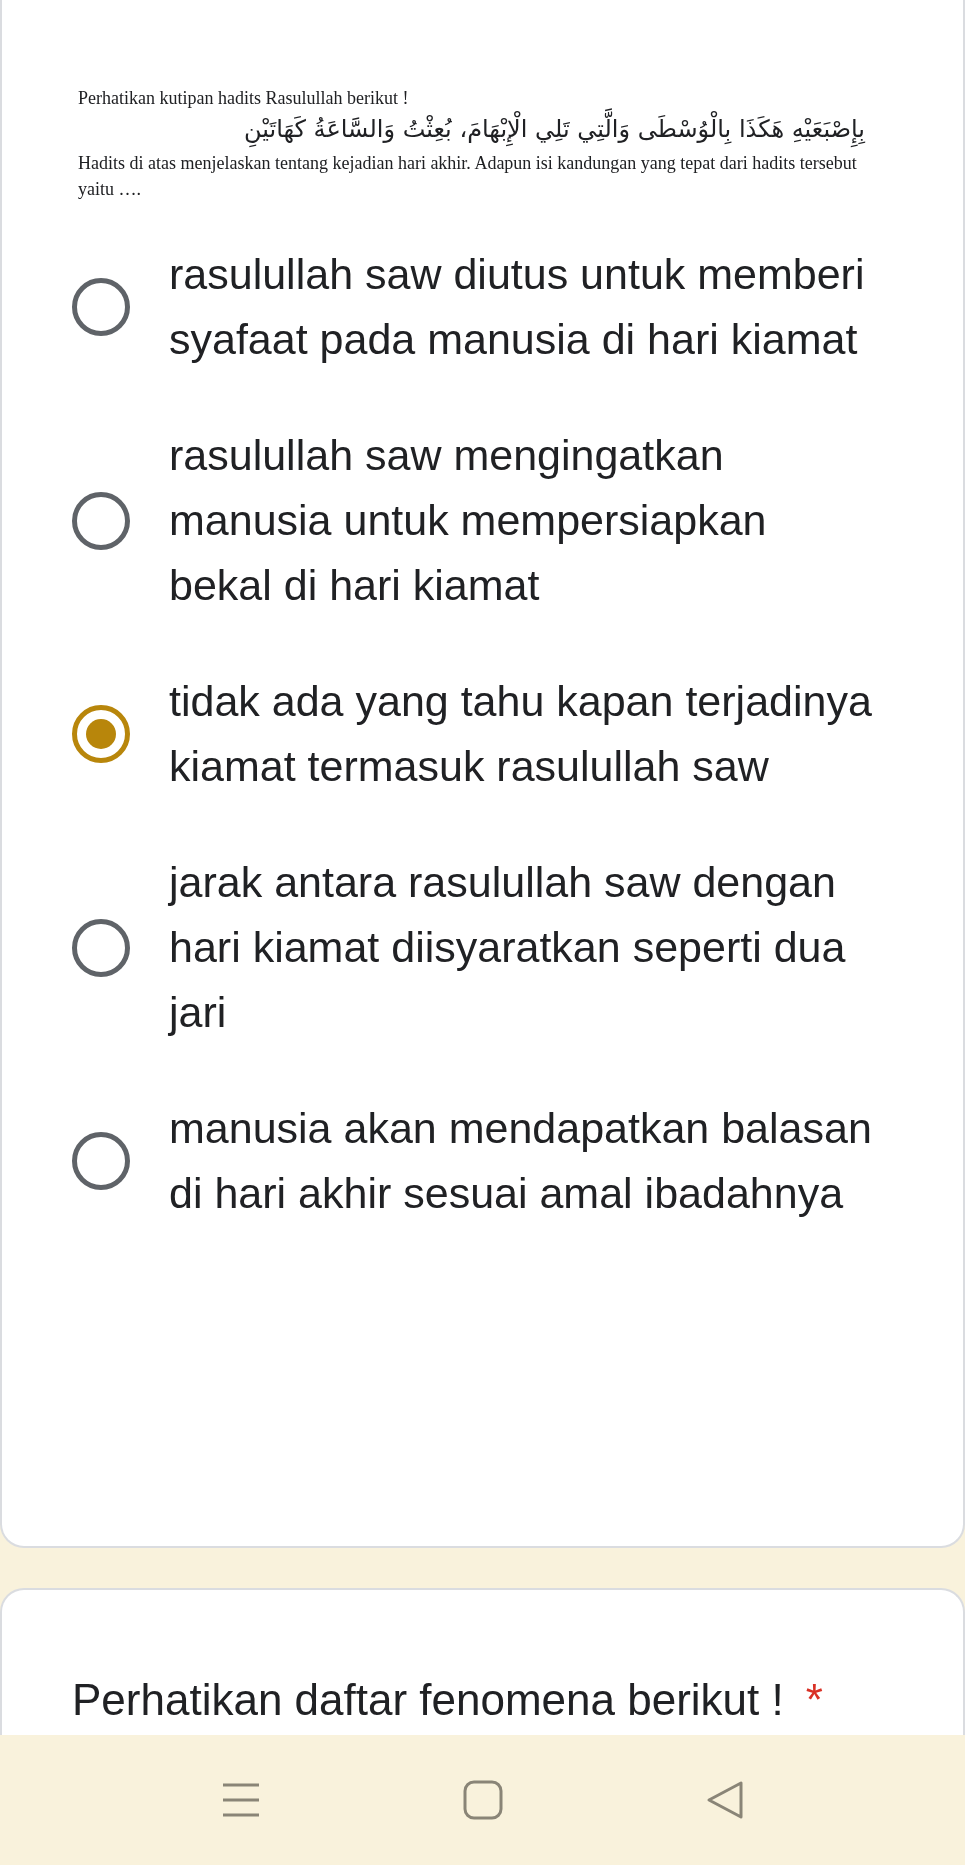 The width and height of the screenshot is (965, 1865). Describe the element at coordinates (508, 947) in the screenshot. I see `option-label: jarak antara rasulullah saw dengan hari kiamat diisyaratkan seperti dua jari` at that location.